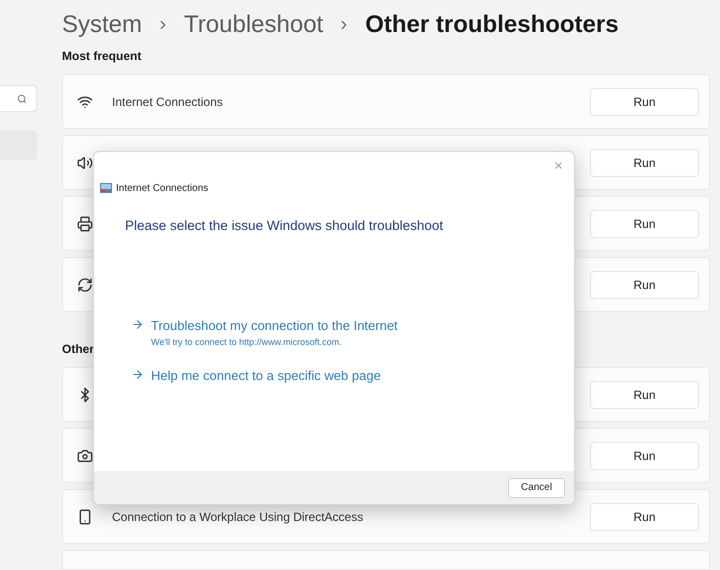 Image resolution: width=720 pixels, height=570 pixels. What do you see at coordinates (492, 25) in the screenshot?
I see `breadcrumb-item: Other troubleshooters` at bounding box center [492, 25].